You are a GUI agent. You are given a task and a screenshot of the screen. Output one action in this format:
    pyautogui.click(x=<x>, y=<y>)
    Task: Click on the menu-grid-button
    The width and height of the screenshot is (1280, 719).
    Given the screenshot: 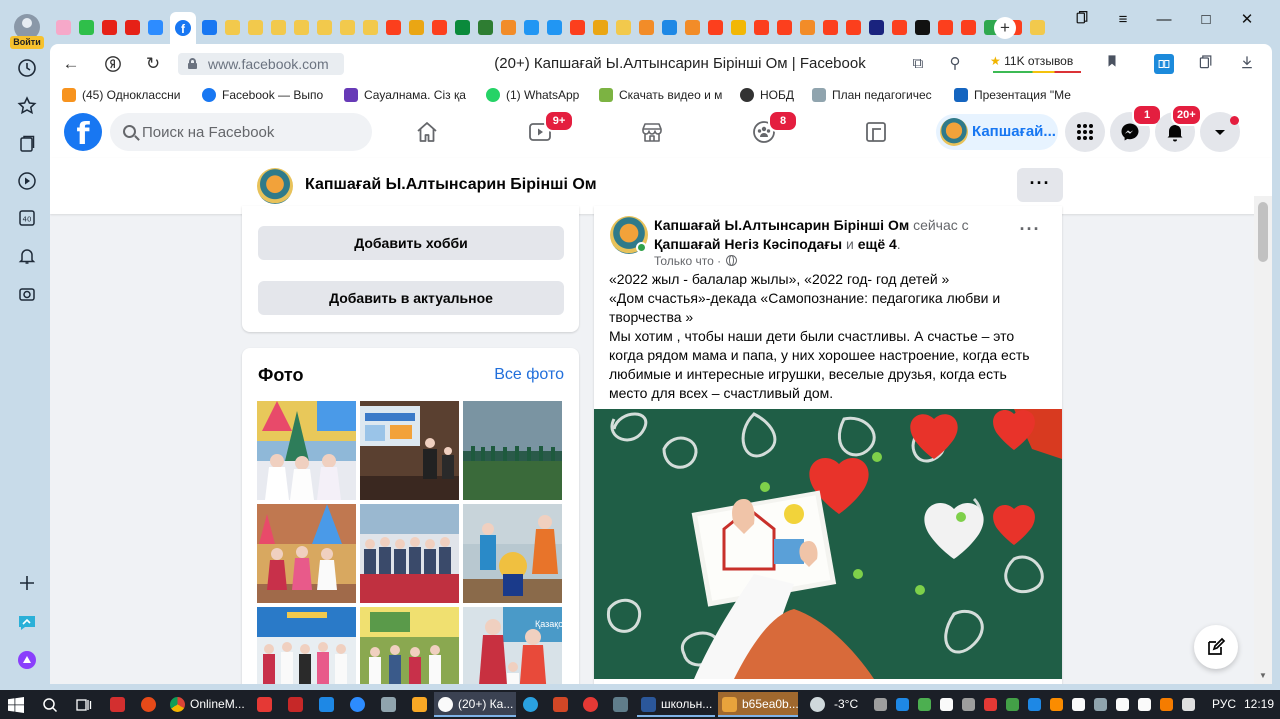 What is the action you would take?
    pyautogui.click(x=1085, y=132)
    